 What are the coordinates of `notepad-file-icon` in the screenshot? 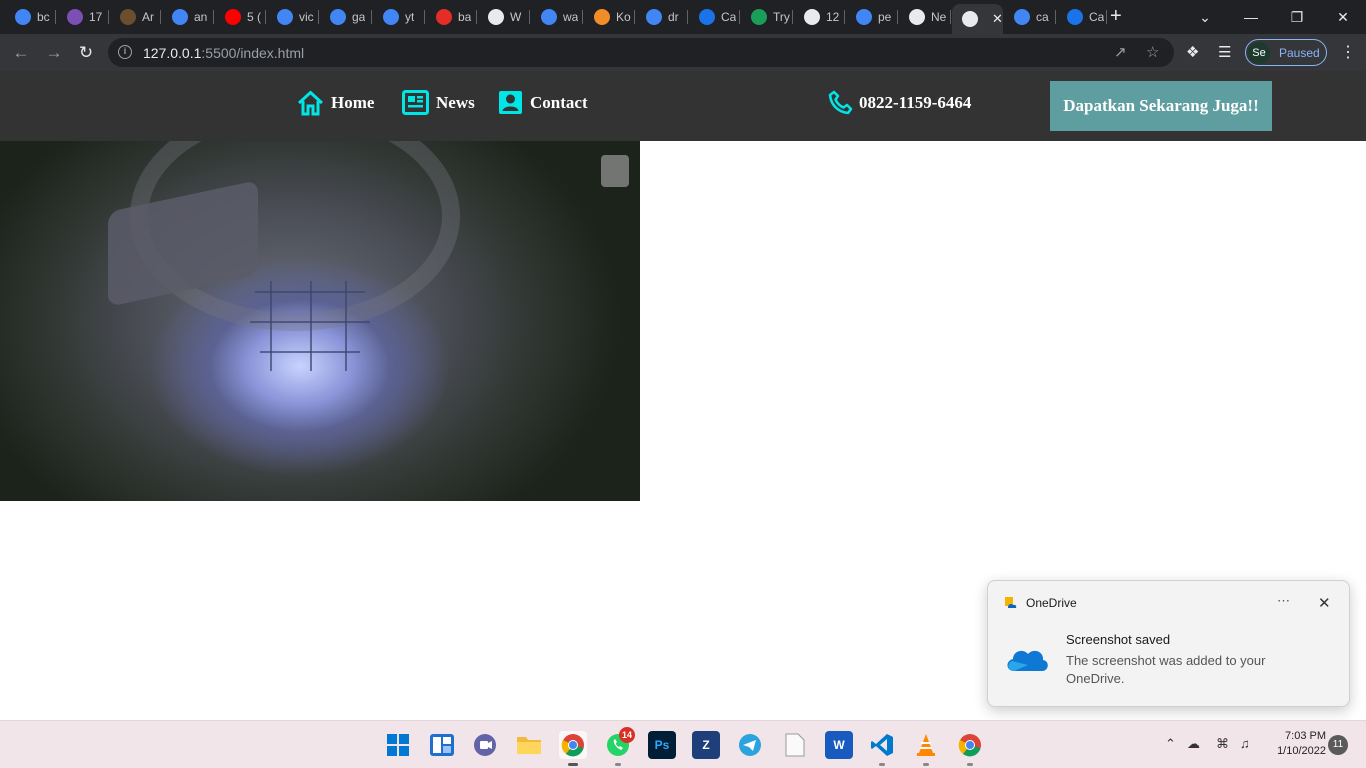 It's located at (795, 745).